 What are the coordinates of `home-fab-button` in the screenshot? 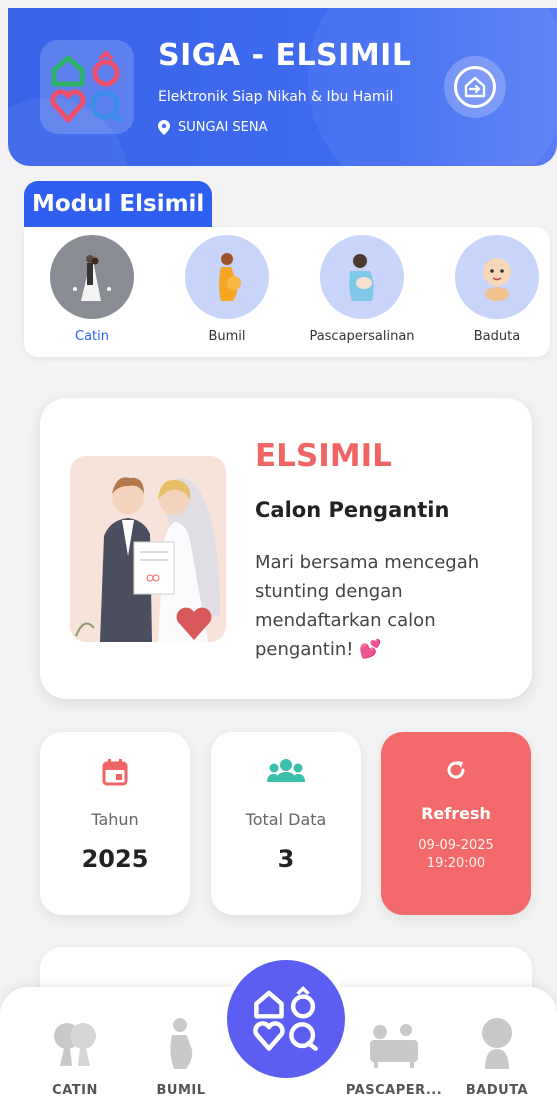 It's located at (286, 1019).